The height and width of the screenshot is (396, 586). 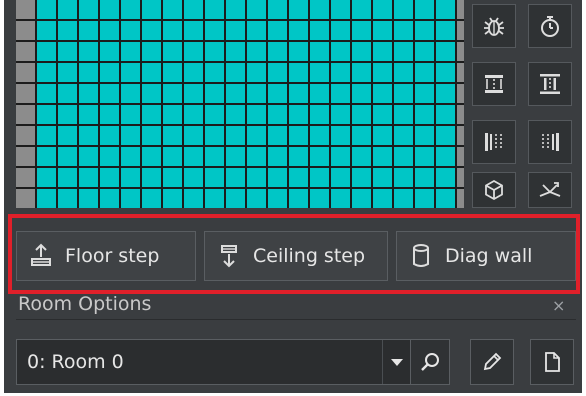 What do you see at coordinates (486, 256) in the screenshot?
I see `diag-wall-button: Diag wall` at bounding box center [486, 256].